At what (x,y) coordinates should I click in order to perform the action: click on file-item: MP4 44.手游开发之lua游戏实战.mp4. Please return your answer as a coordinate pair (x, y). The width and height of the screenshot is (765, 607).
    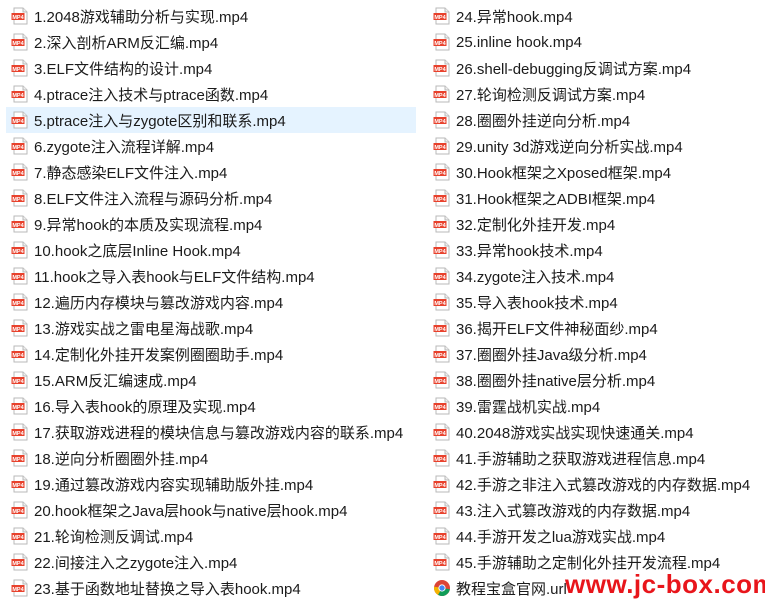
    Looking at the image, I should click on (596, 536).